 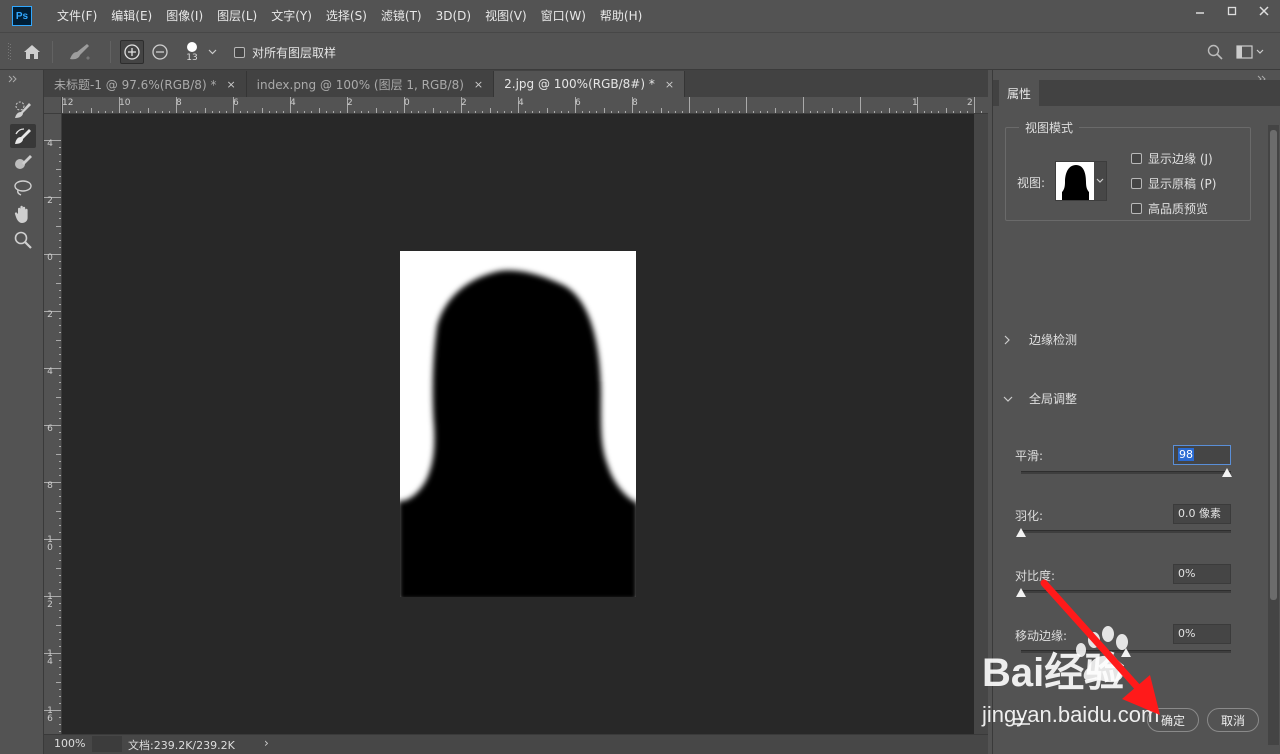 I want to click on zoom-tool, so click(x=23, y=240).